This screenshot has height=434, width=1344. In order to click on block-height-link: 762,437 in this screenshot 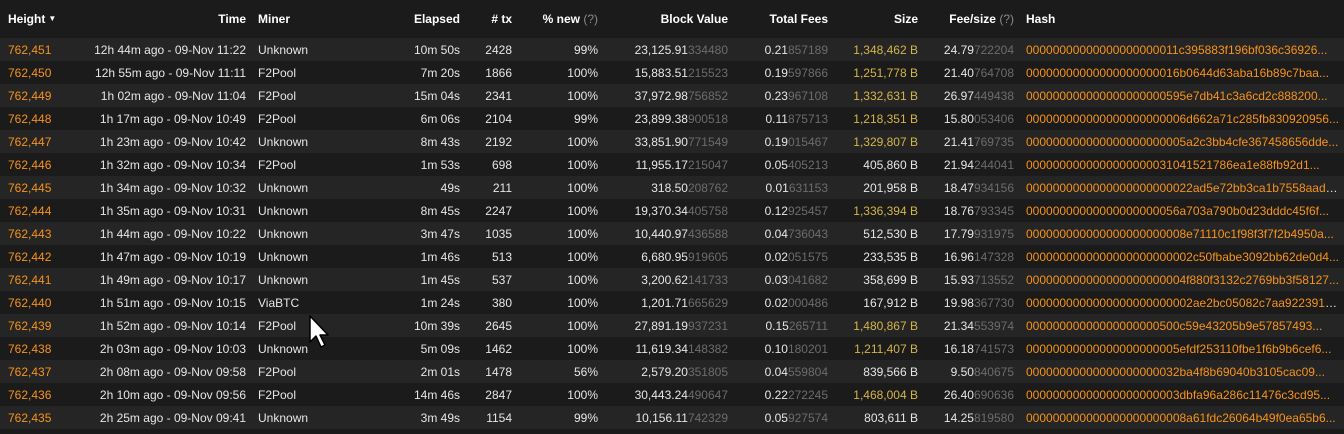, I will do `click(29, 372)`.